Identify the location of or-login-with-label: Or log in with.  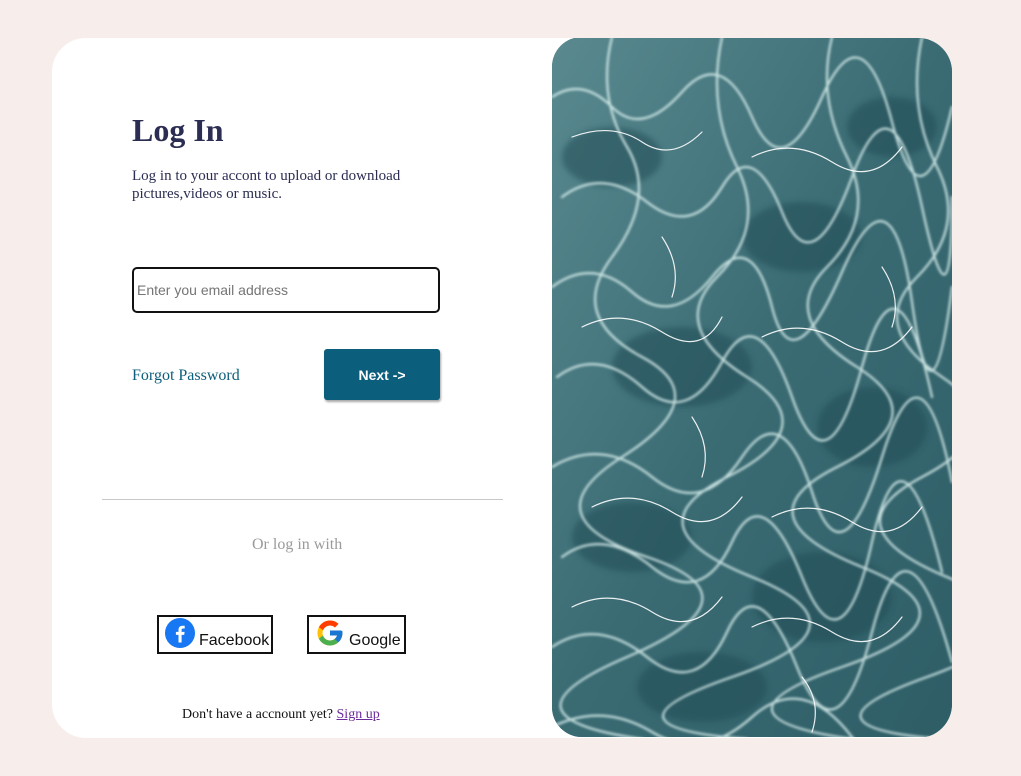
(297, 544).